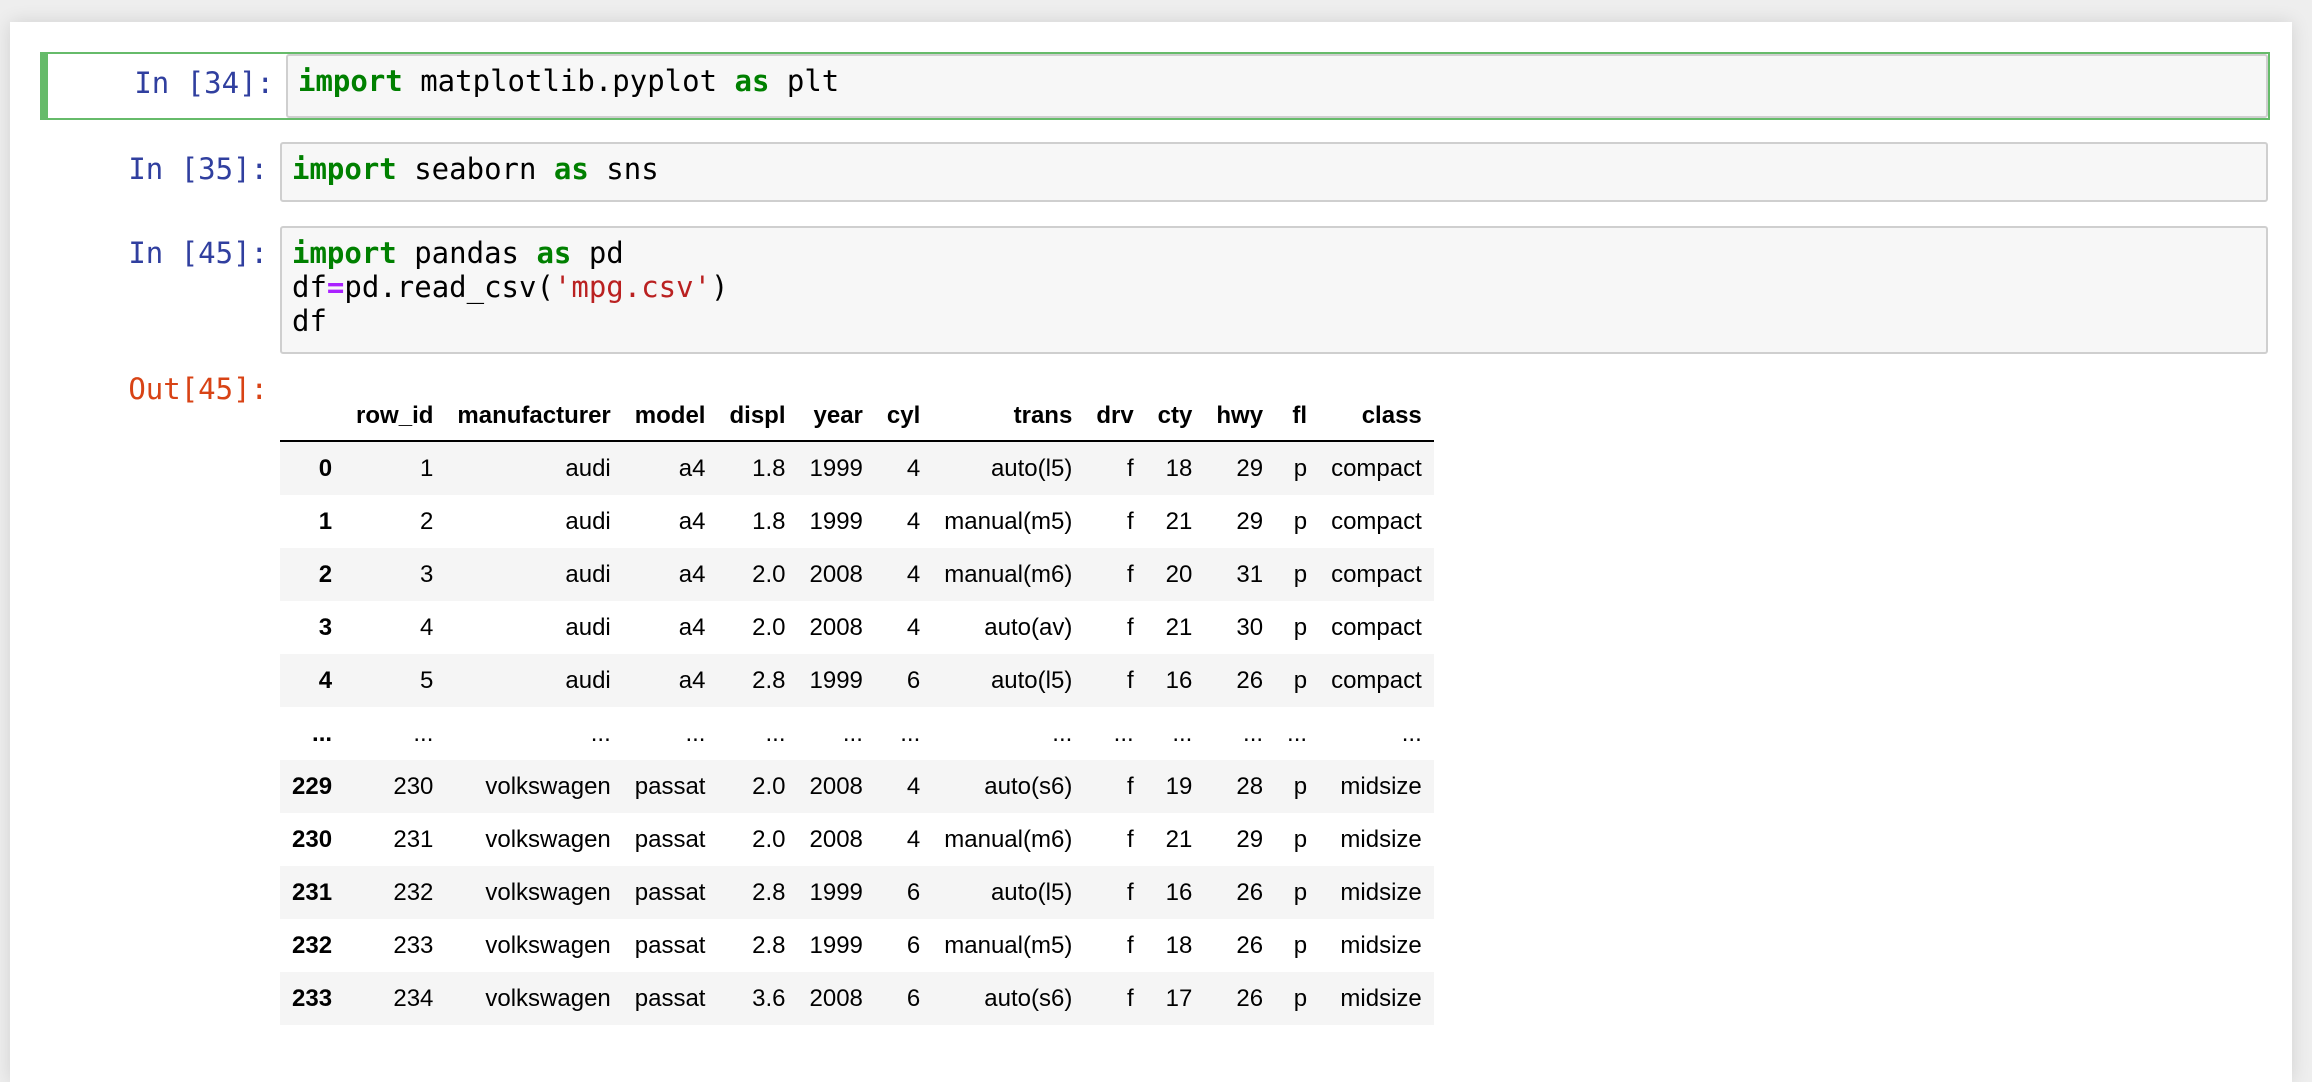 The width and height of the screenshot is (2312, 1082). I want to click on table-row: 0 1 audi a4 1.8 1999 4 auto(l5) f 18 29 p compact, so click(857, 468).